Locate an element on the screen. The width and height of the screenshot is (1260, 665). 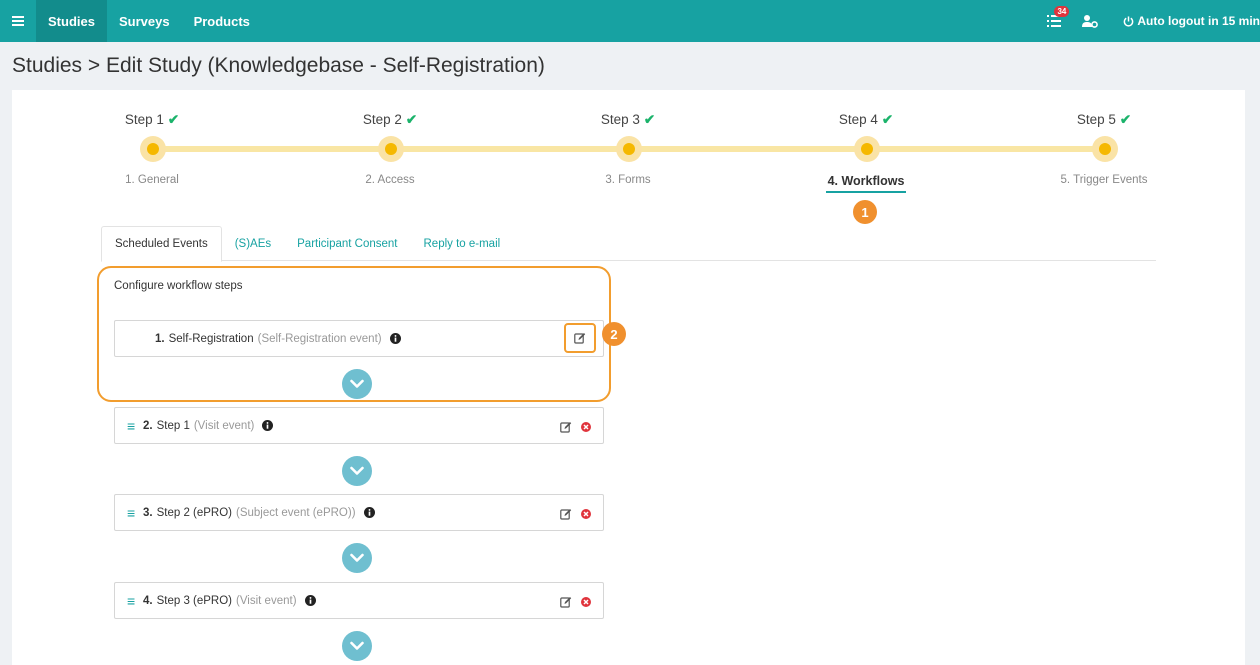
tab-participant-consent: Participant Consent is located at coordinates (347, 243).